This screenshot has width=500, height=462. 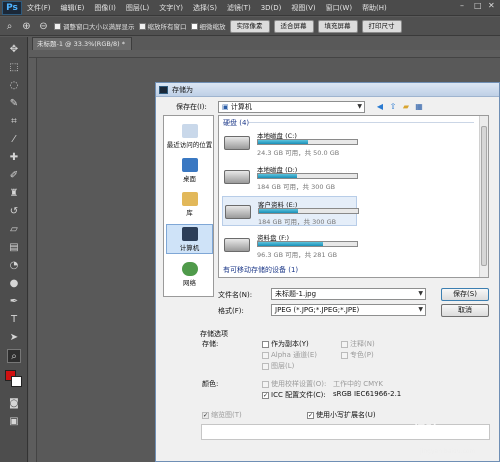 What do you see at coordinates (367, 394) in the screenshot?
I see `icc-profile-value: sRGB IEC61966-2.1` at bounding box center [367, 394].